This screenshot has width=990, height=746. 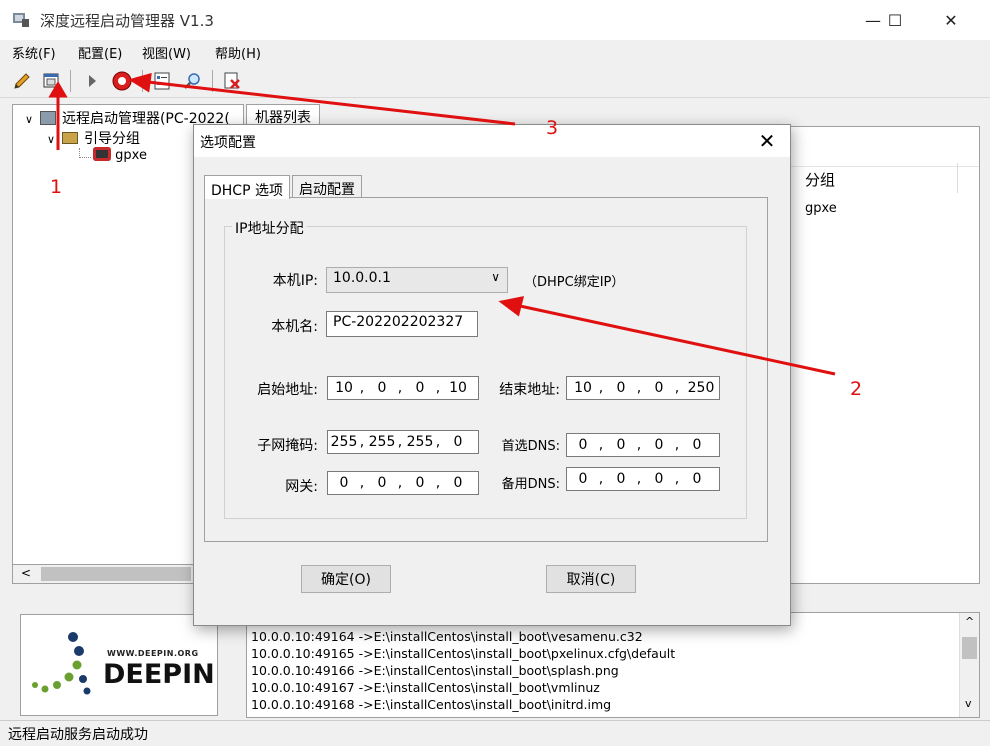 What do you see at coordinates (247, 187) in the screenshot?
I see `tab-dhcp-options: DHCP 选项` at bounding box center [247, 187].